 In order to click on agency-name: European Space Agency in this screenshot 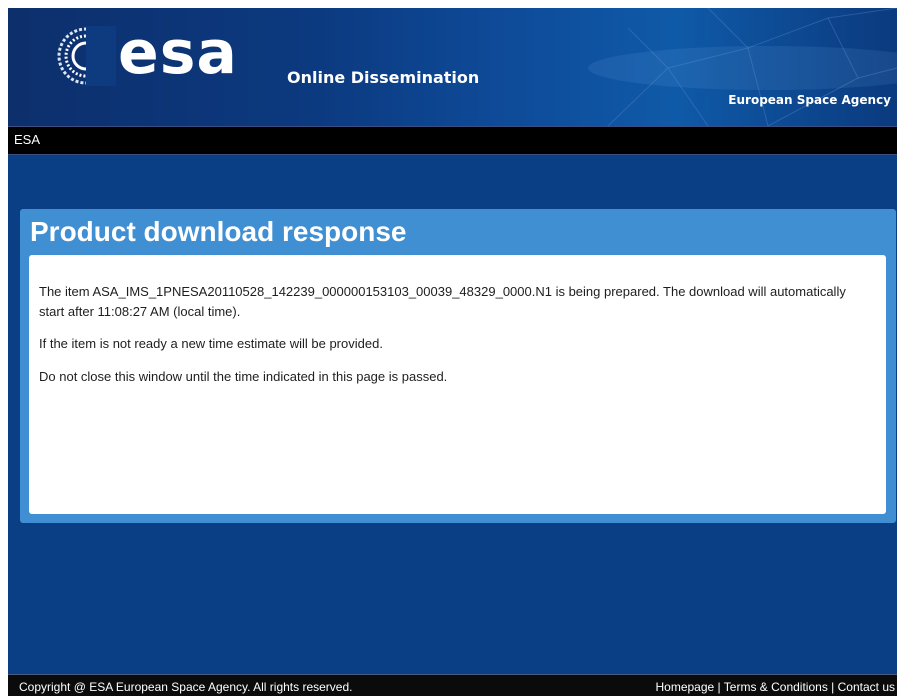, I will do `click(809, 100)`.